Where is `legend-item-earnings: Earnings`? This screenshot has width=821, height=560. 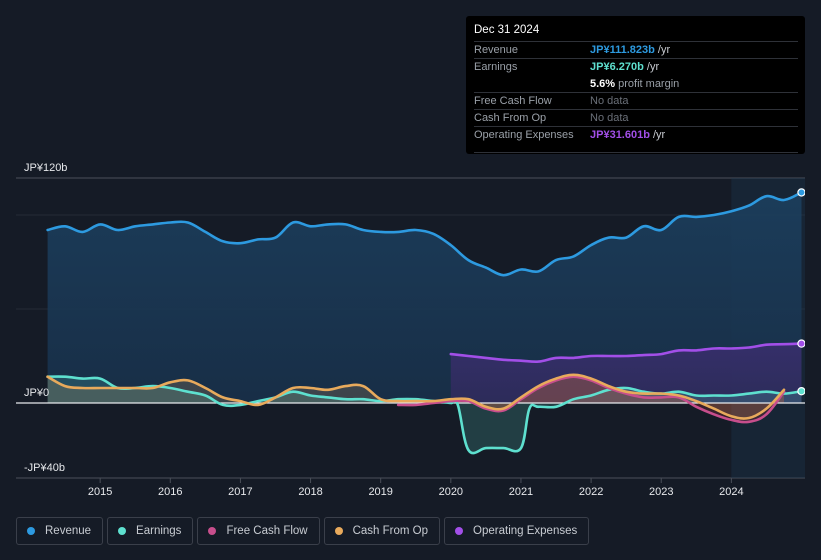 legend-item-earnings: Earnings is located at coordinates (150, 531).